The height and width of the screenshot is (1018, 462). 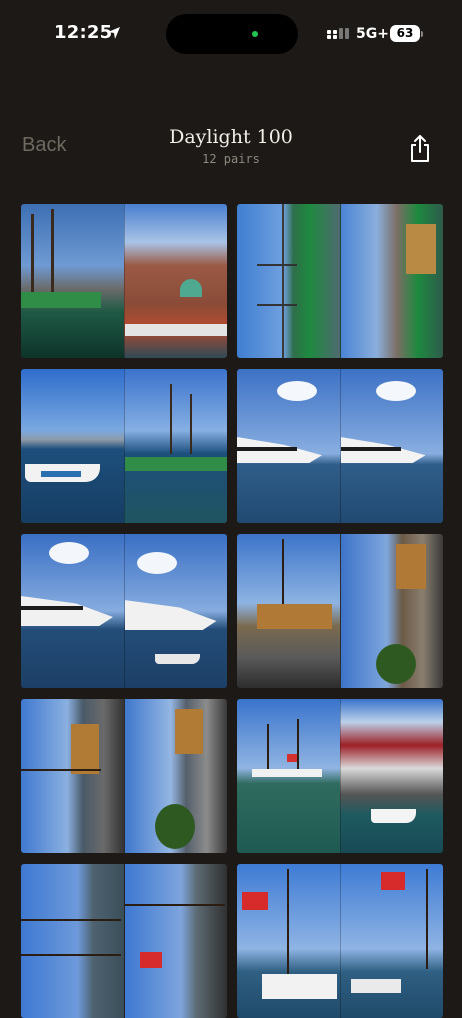 I want to click on pair-7-left-photo, so click(x=72, y=776).